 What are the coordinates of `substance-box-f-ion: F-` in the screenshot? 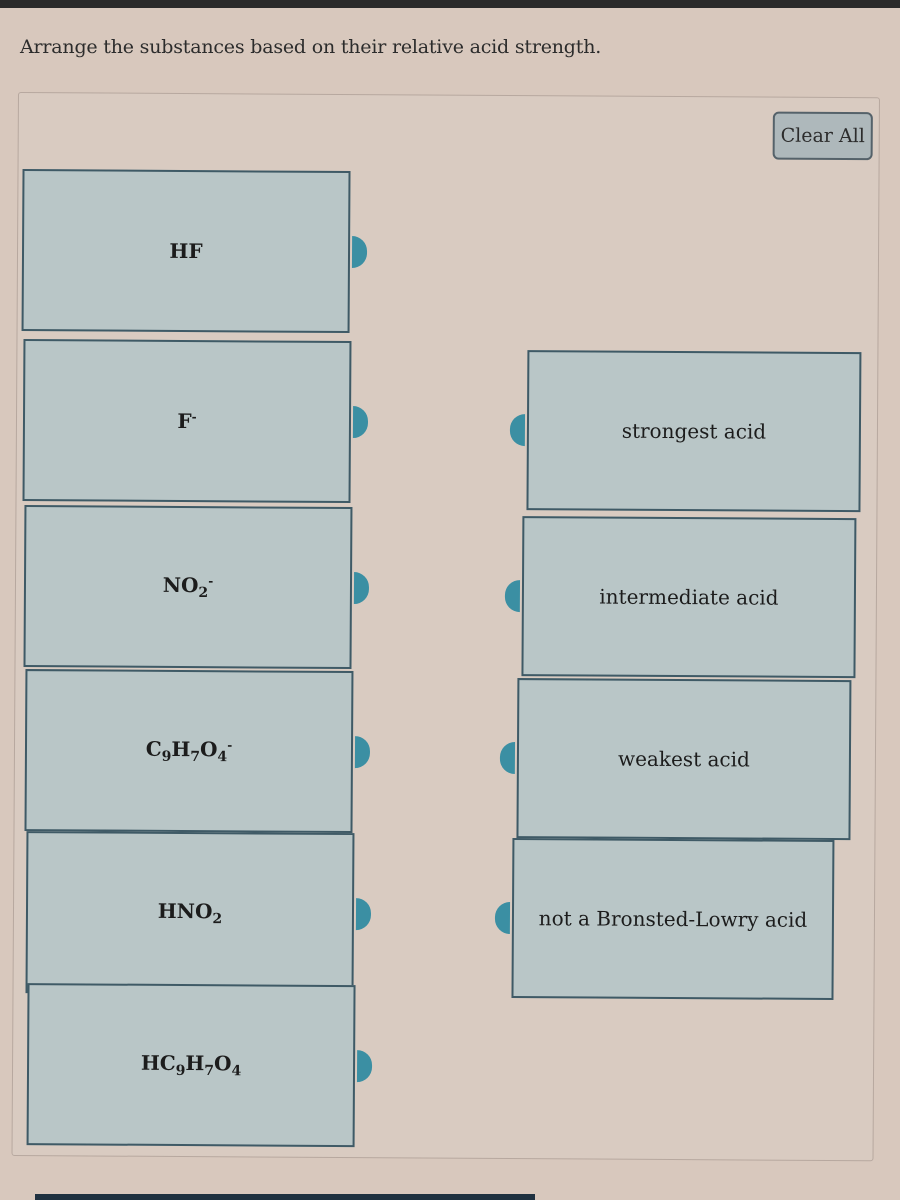 It's located at (195, 421).